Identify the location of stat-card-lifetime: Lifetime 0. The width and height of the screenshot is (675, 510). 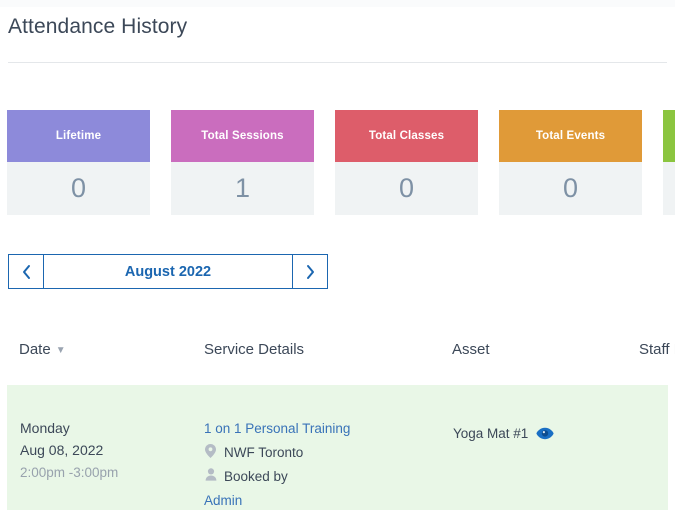
(78, 162).